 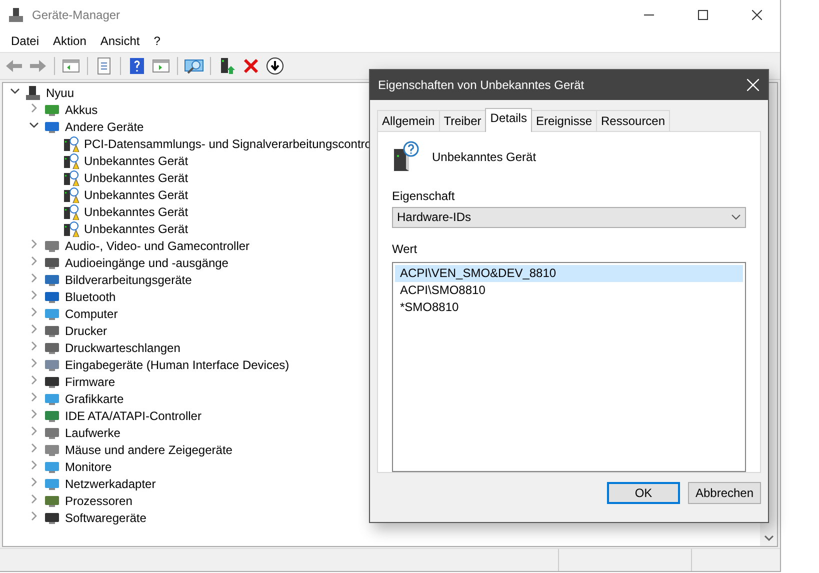 I want to click on tree-item: Audio-, Video- und Gamecontroller, so click(x=157, y=245).